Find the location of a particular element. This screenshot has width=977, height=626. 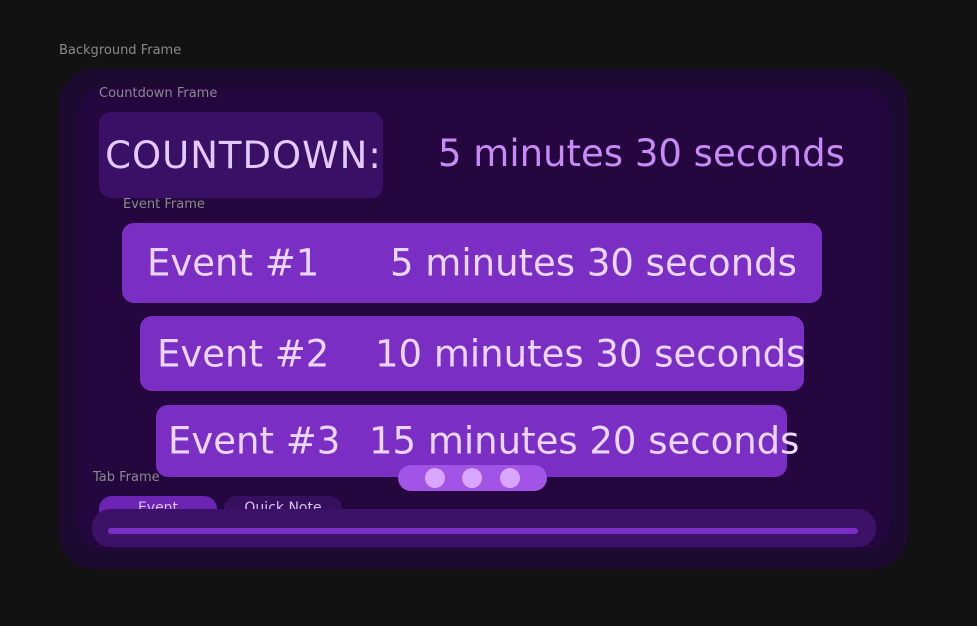

tab-frame-caption: Tab Frame is located at coordinates (126, 477).